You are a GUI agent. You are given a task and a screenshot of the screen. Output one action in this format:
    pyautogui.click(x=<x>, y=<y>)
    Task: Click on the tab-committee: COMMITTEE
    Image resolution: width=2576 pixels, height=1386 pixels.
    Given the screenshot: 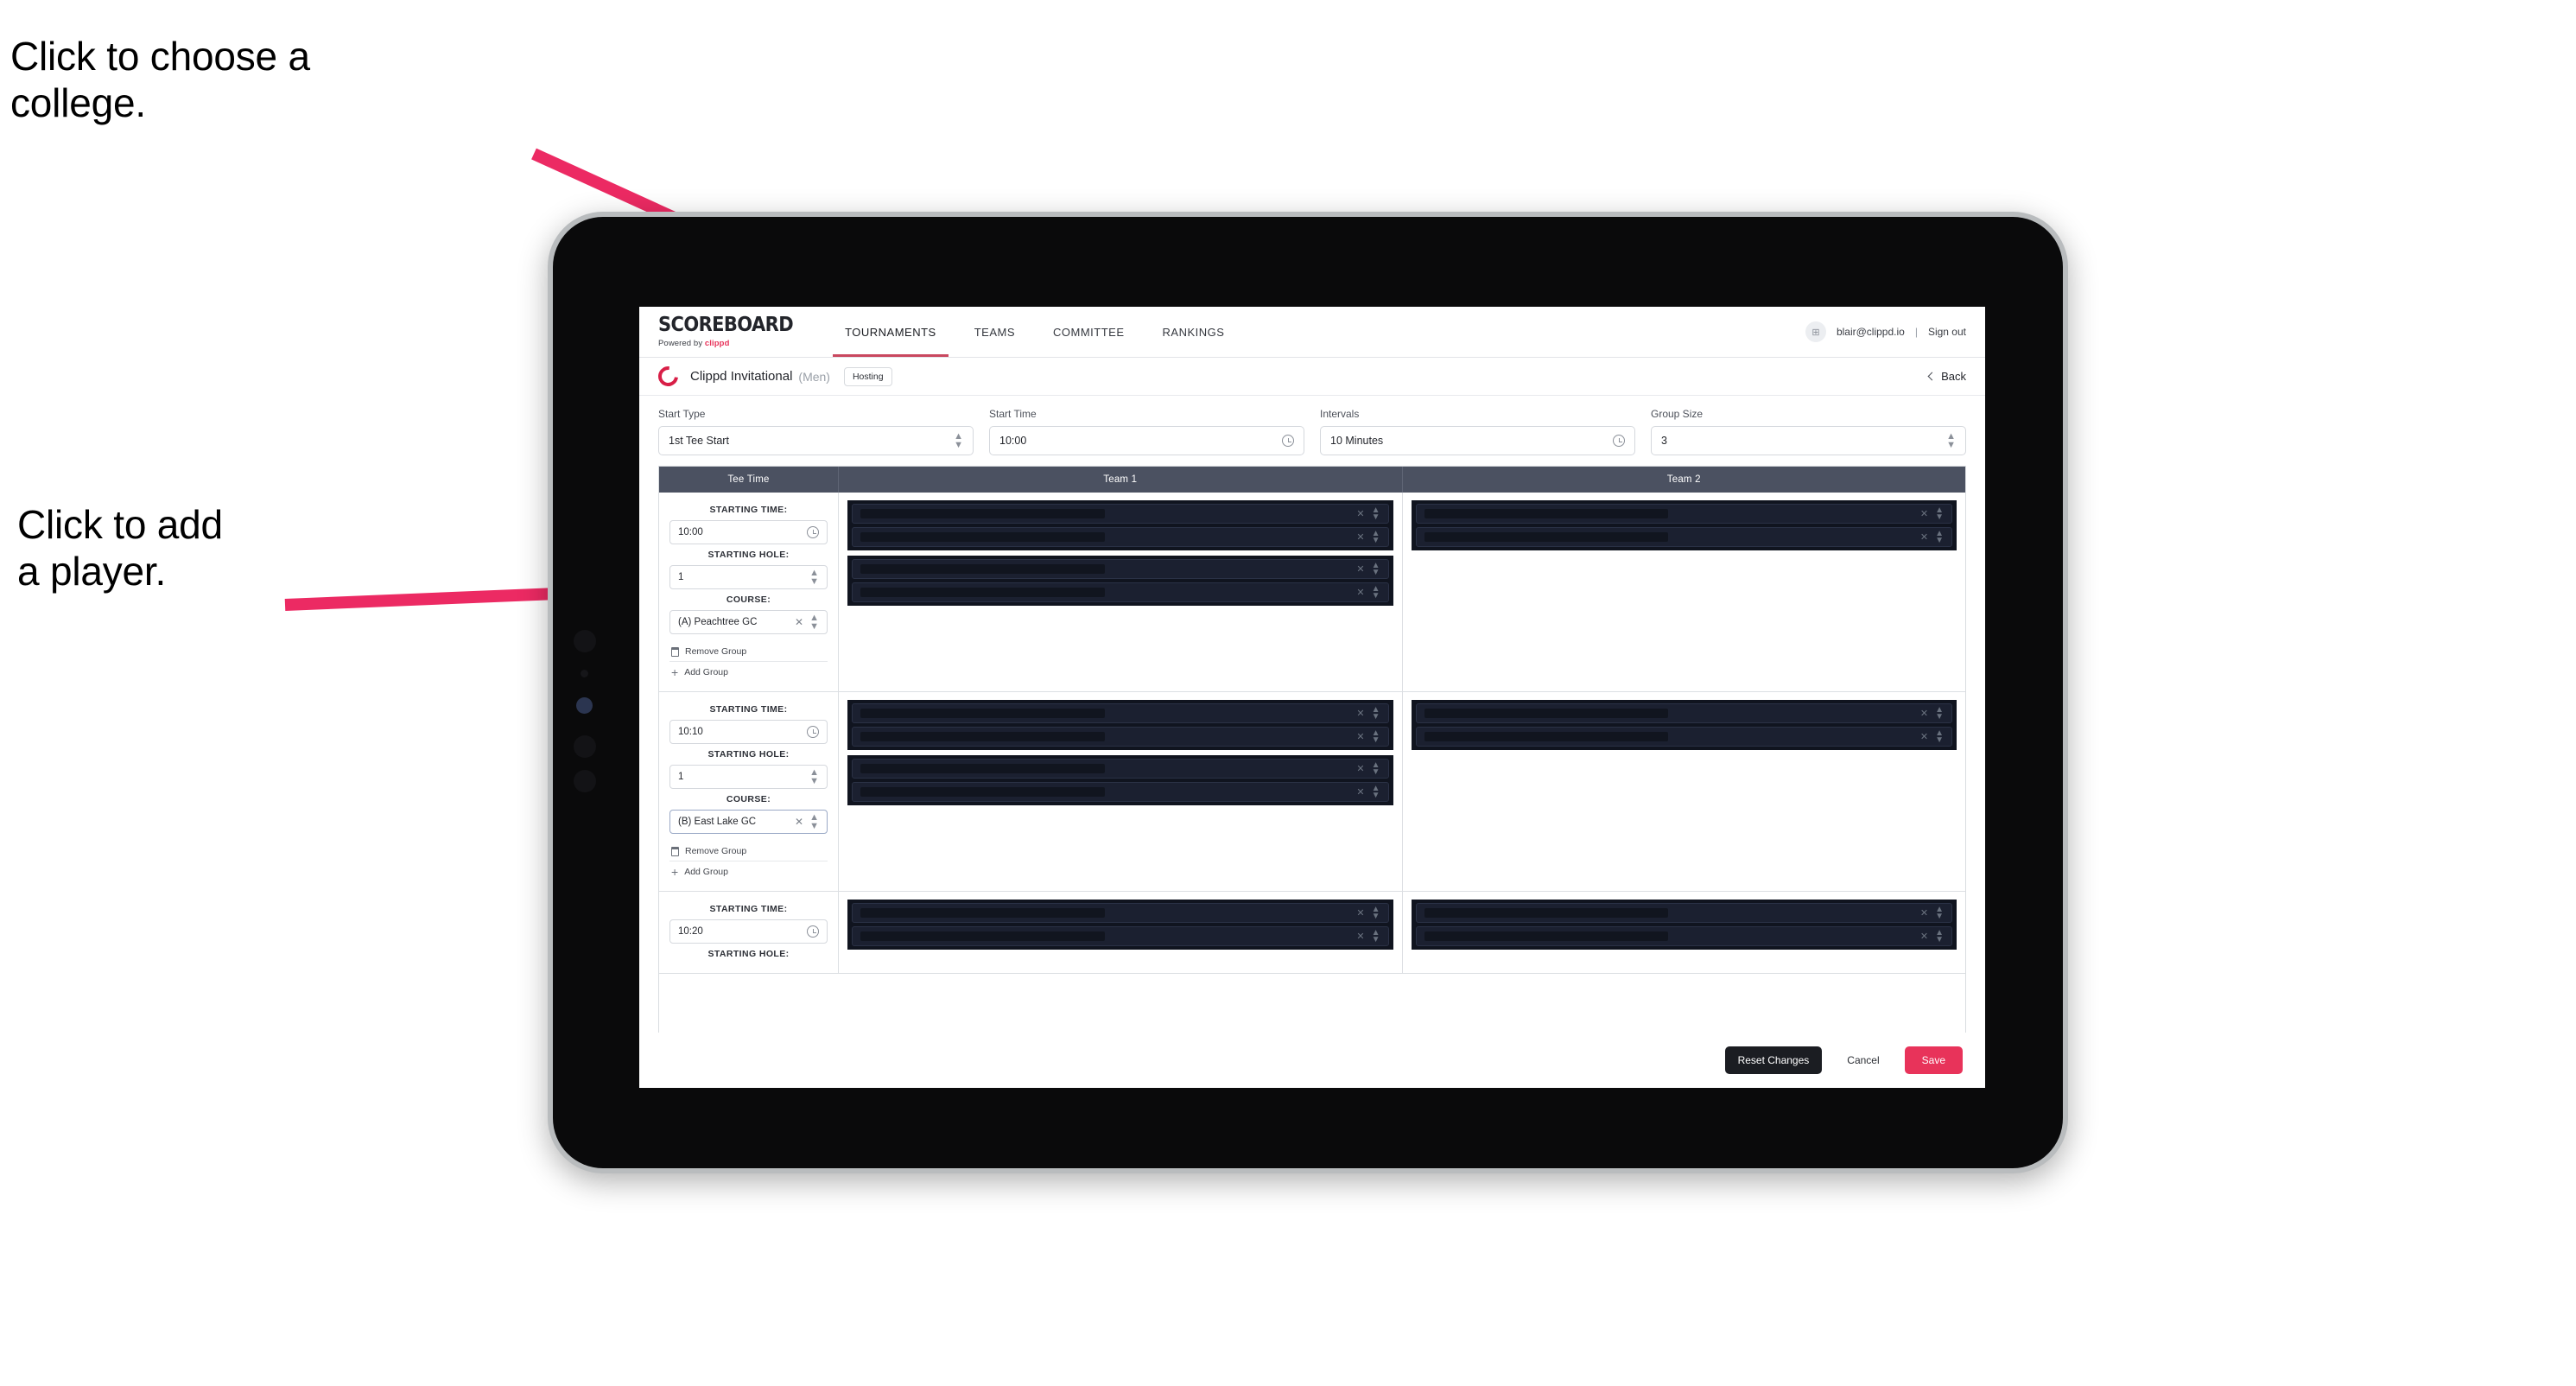 What is the action you would take?
    pyautogui.click(x=1089, y=332)
    